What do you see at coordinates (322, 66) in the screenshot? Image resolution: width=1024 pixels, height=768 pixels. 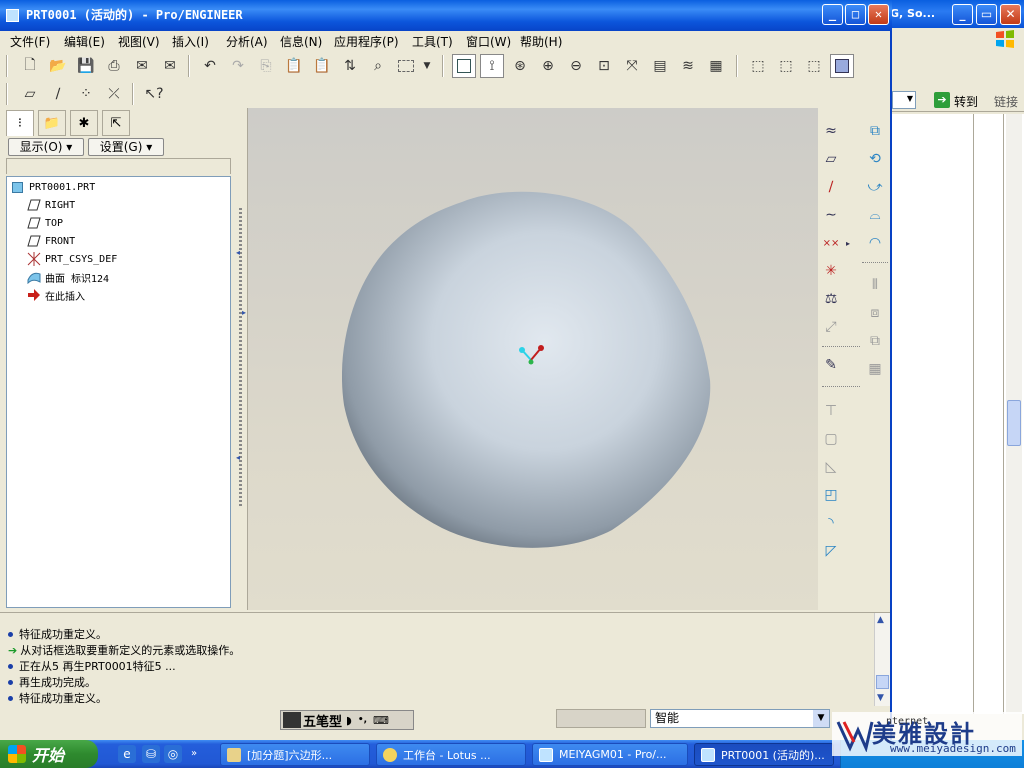 I see `paste-special-icon: 📋` at bounding box center [322, 66].